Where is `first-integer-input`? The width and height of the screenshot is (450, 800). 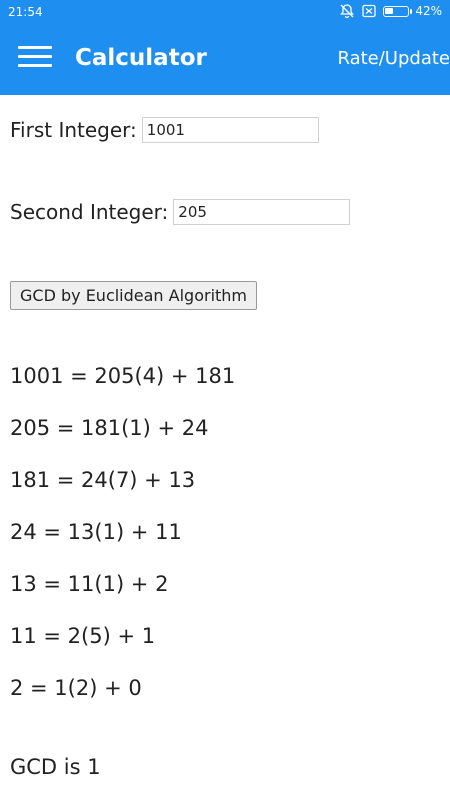
first-integer-input is located at coordinates (230, 130).